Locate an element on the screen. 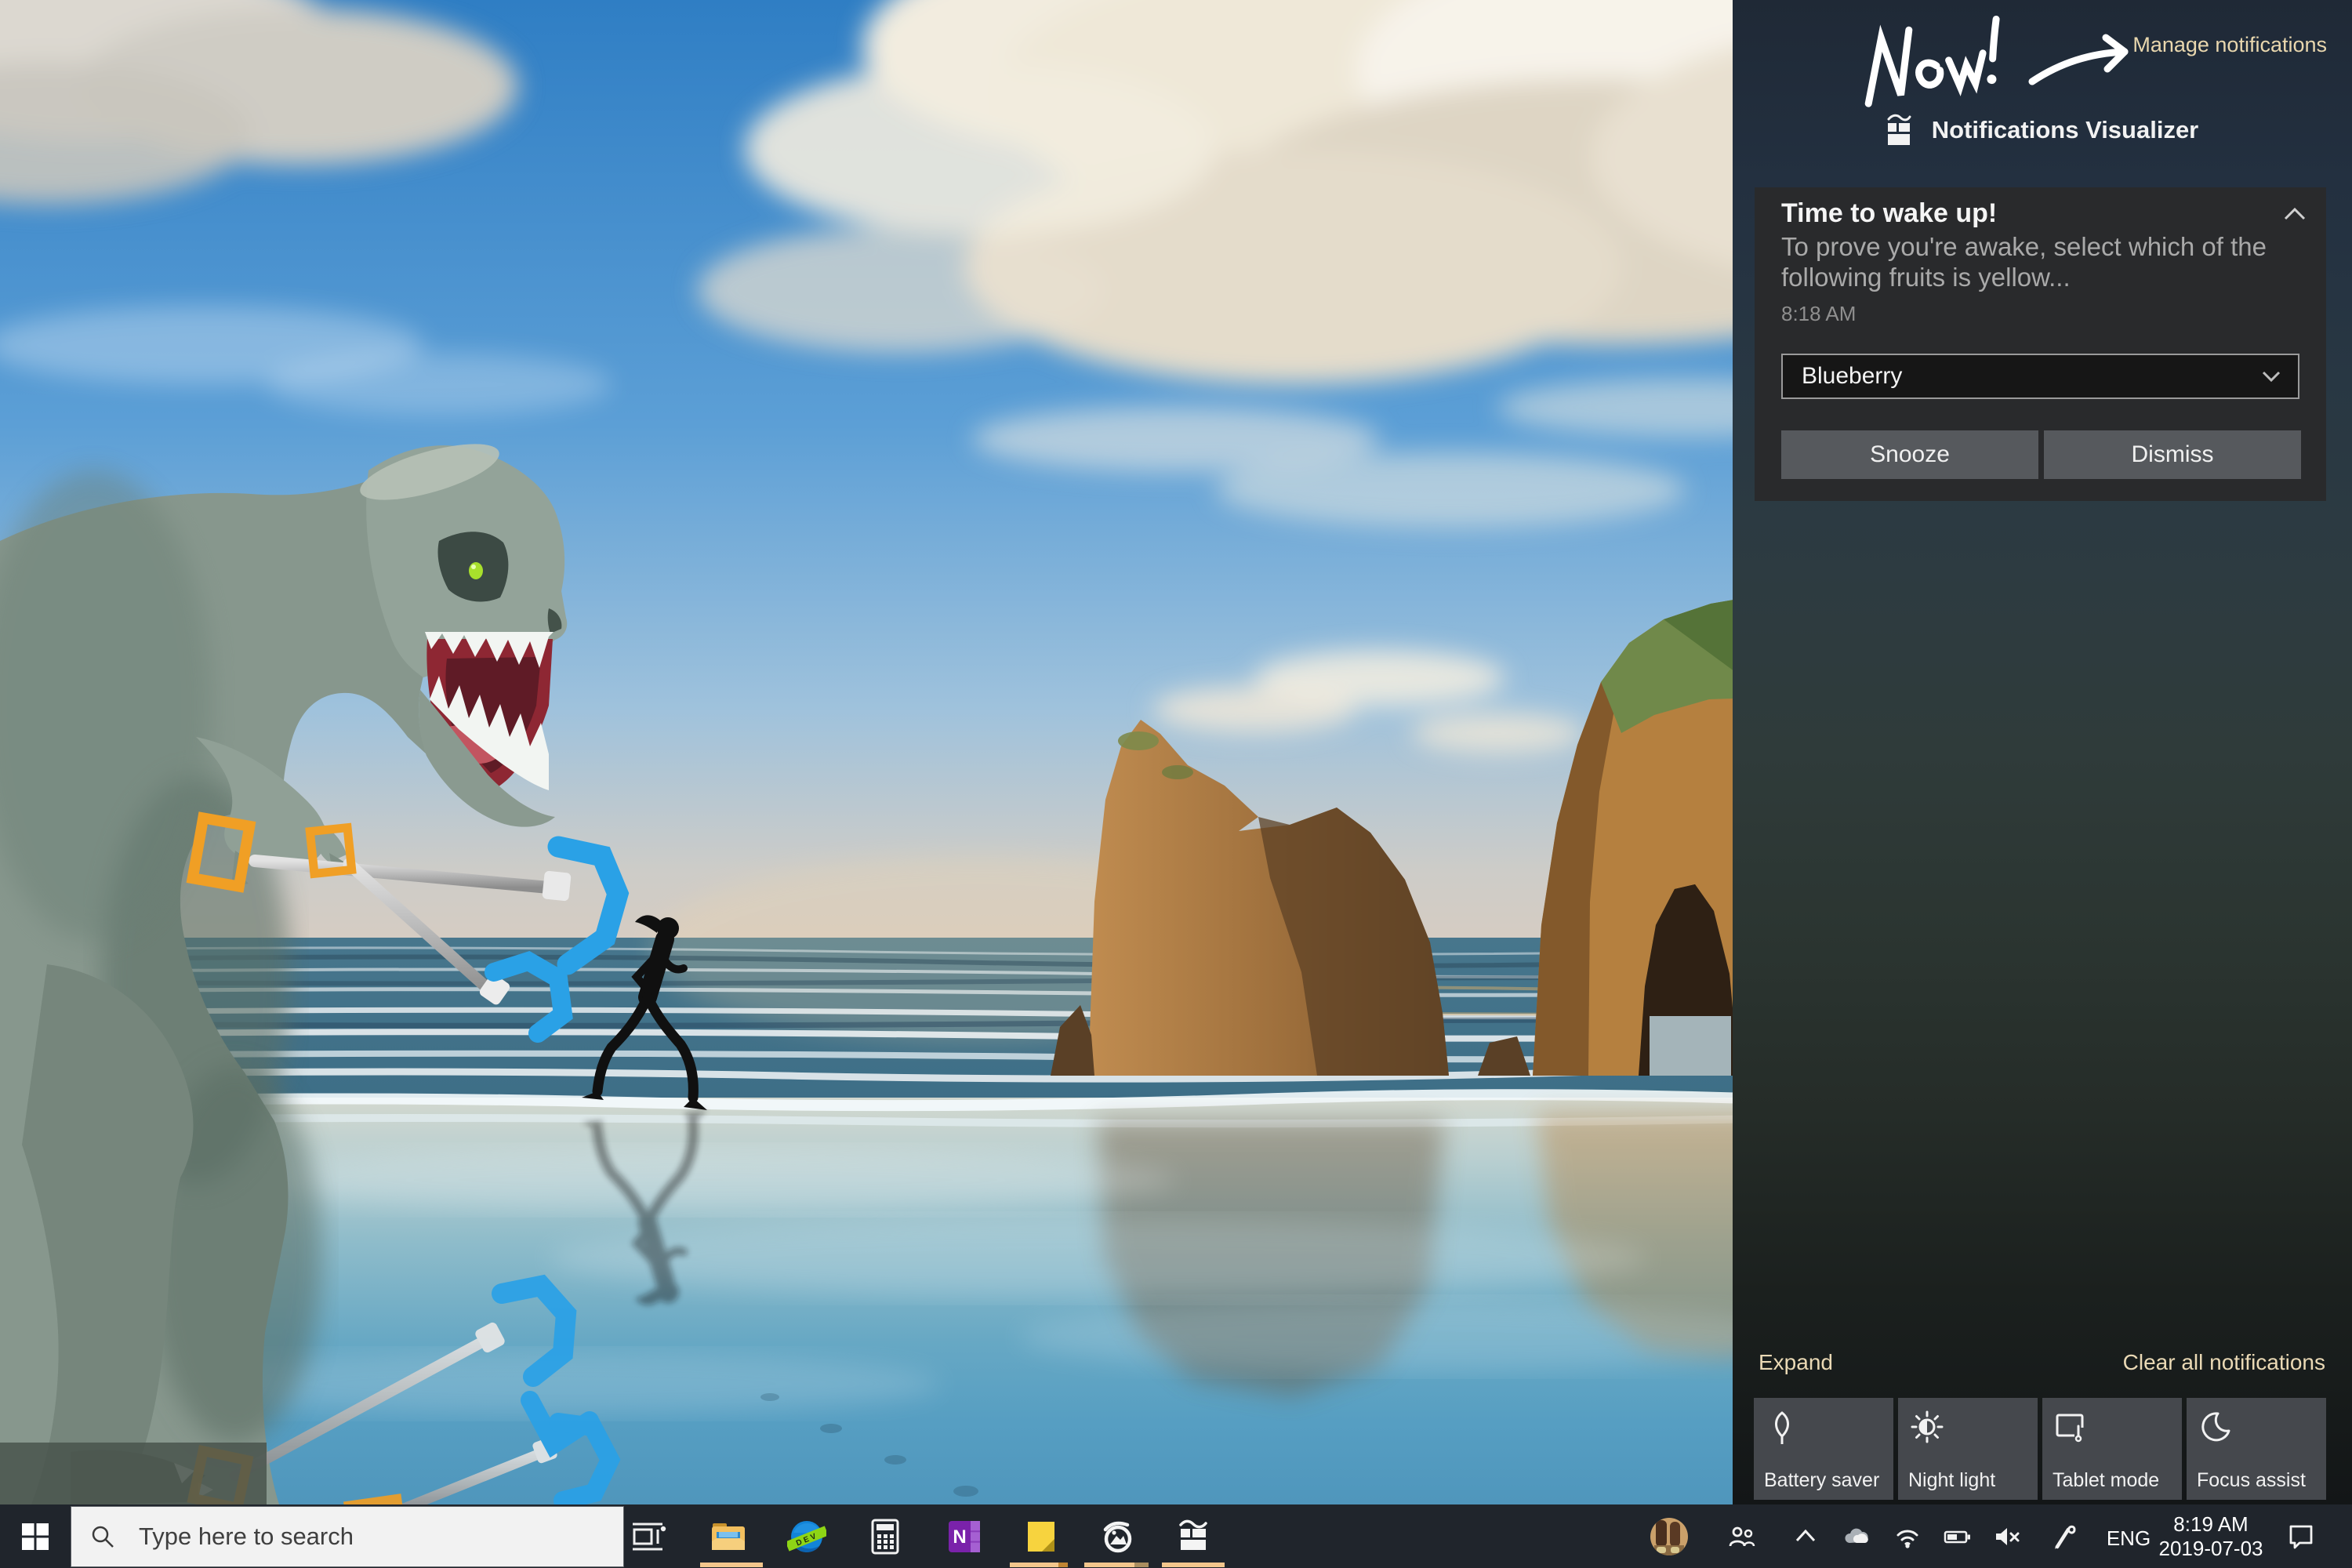 The image size is (2352, 1568). quick-action-night-light: Night light is located at coordinates (1968, 1449).